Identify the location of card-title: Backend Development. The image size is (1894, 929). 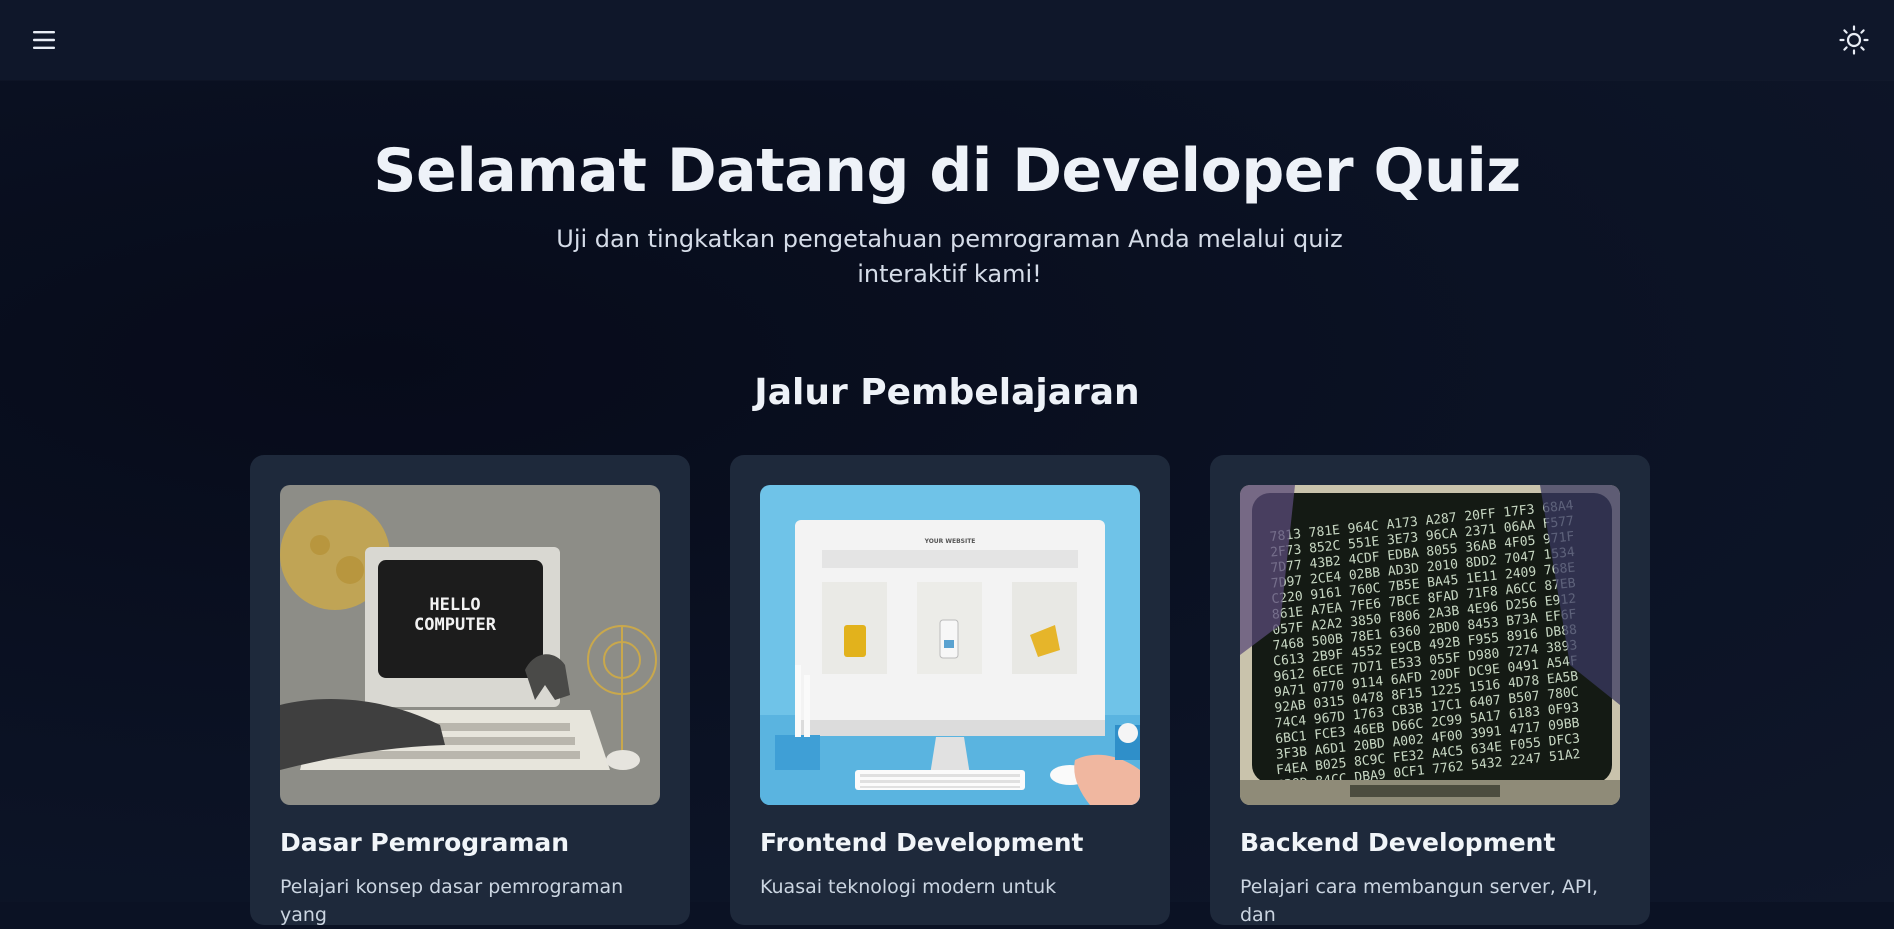
(1398, 842).